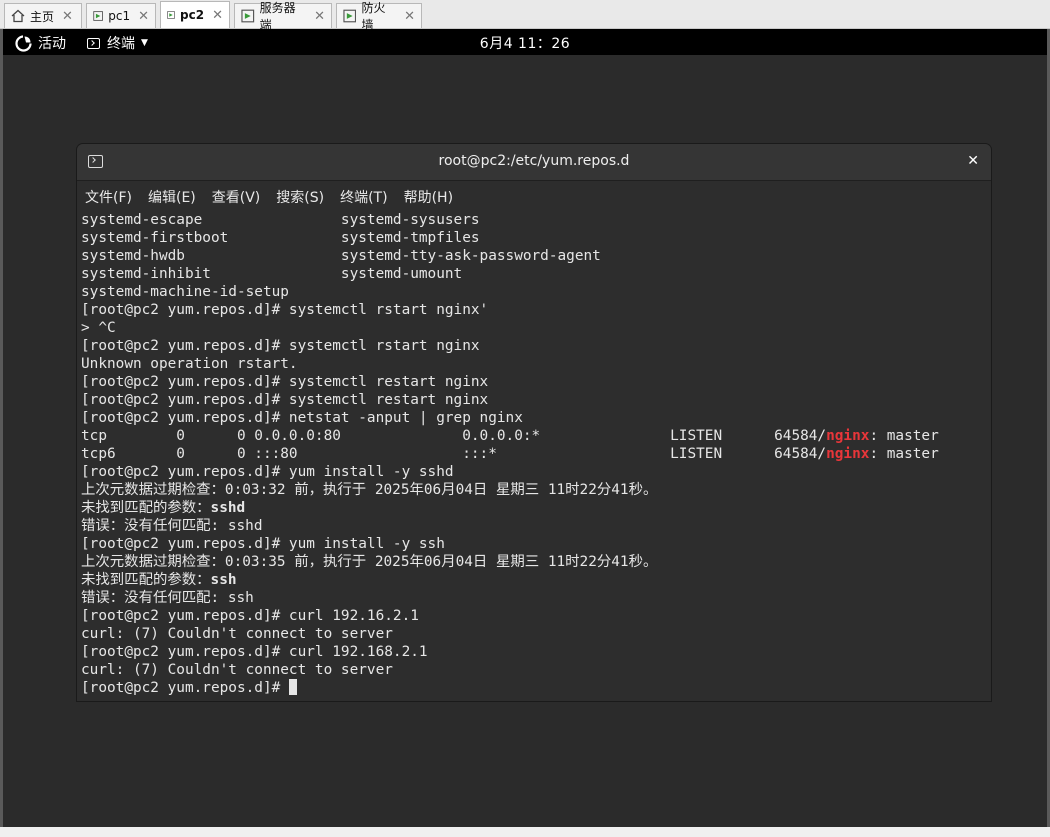 This screenshot has width=1050, height=837. Describe the element at coordinates (228, 508) in the screenshot. I see `nomatch-package: sshd` at that location.